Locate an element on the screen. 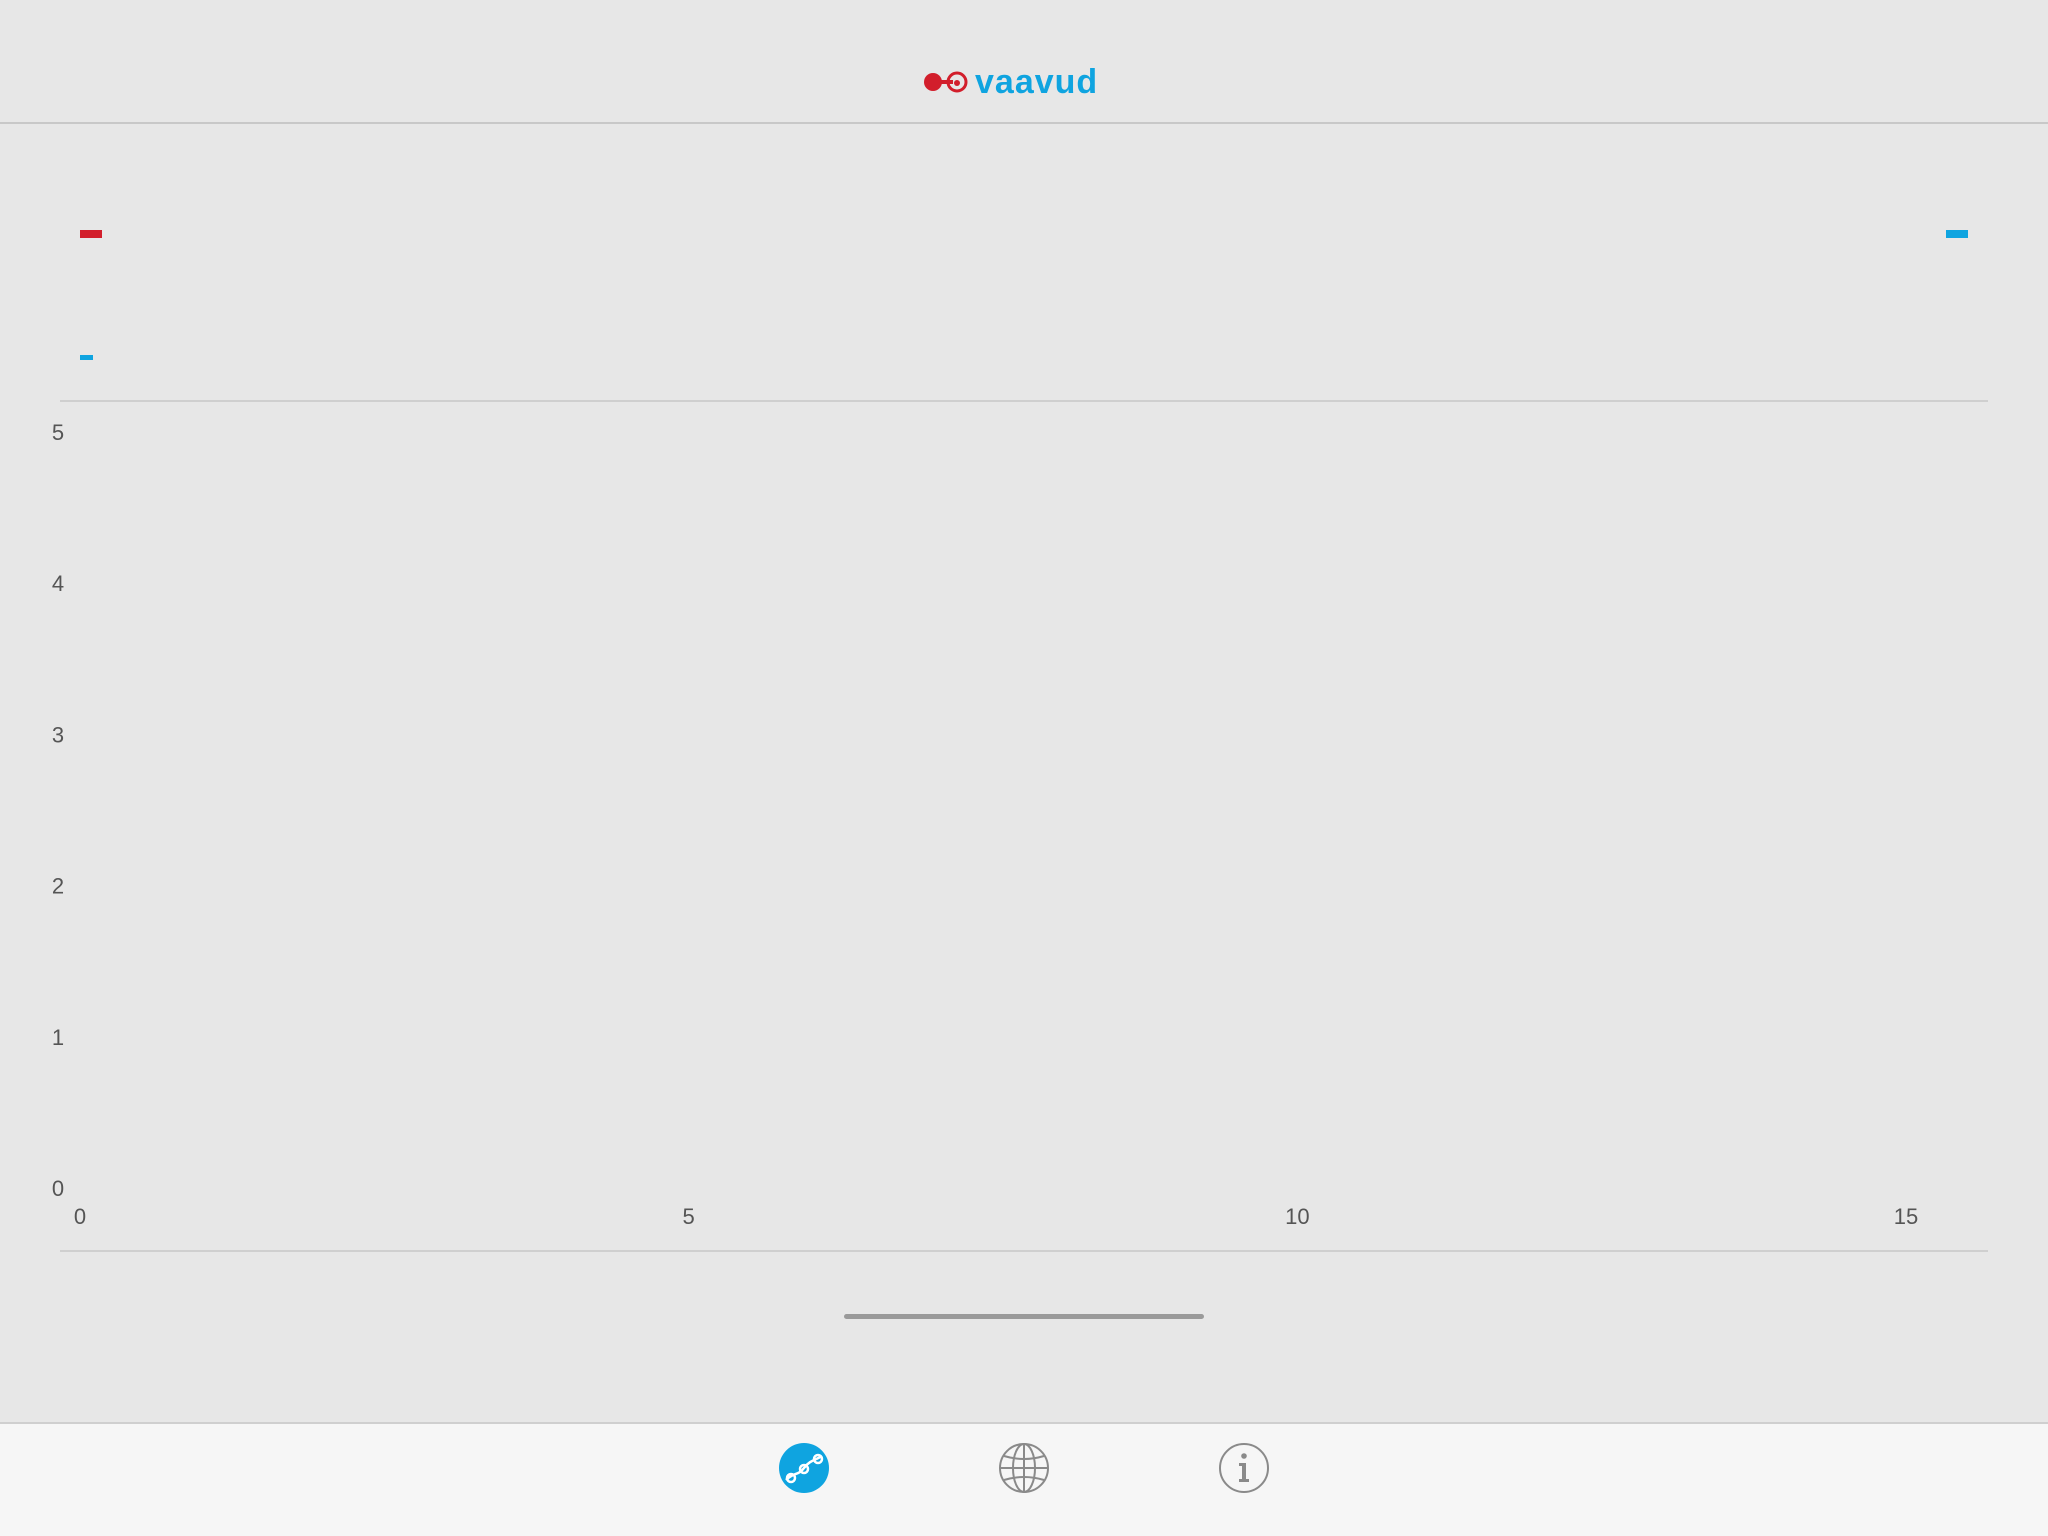 This screenshot has height=1536, width=2048. tab-map is located at coordinates (1024, 1468).